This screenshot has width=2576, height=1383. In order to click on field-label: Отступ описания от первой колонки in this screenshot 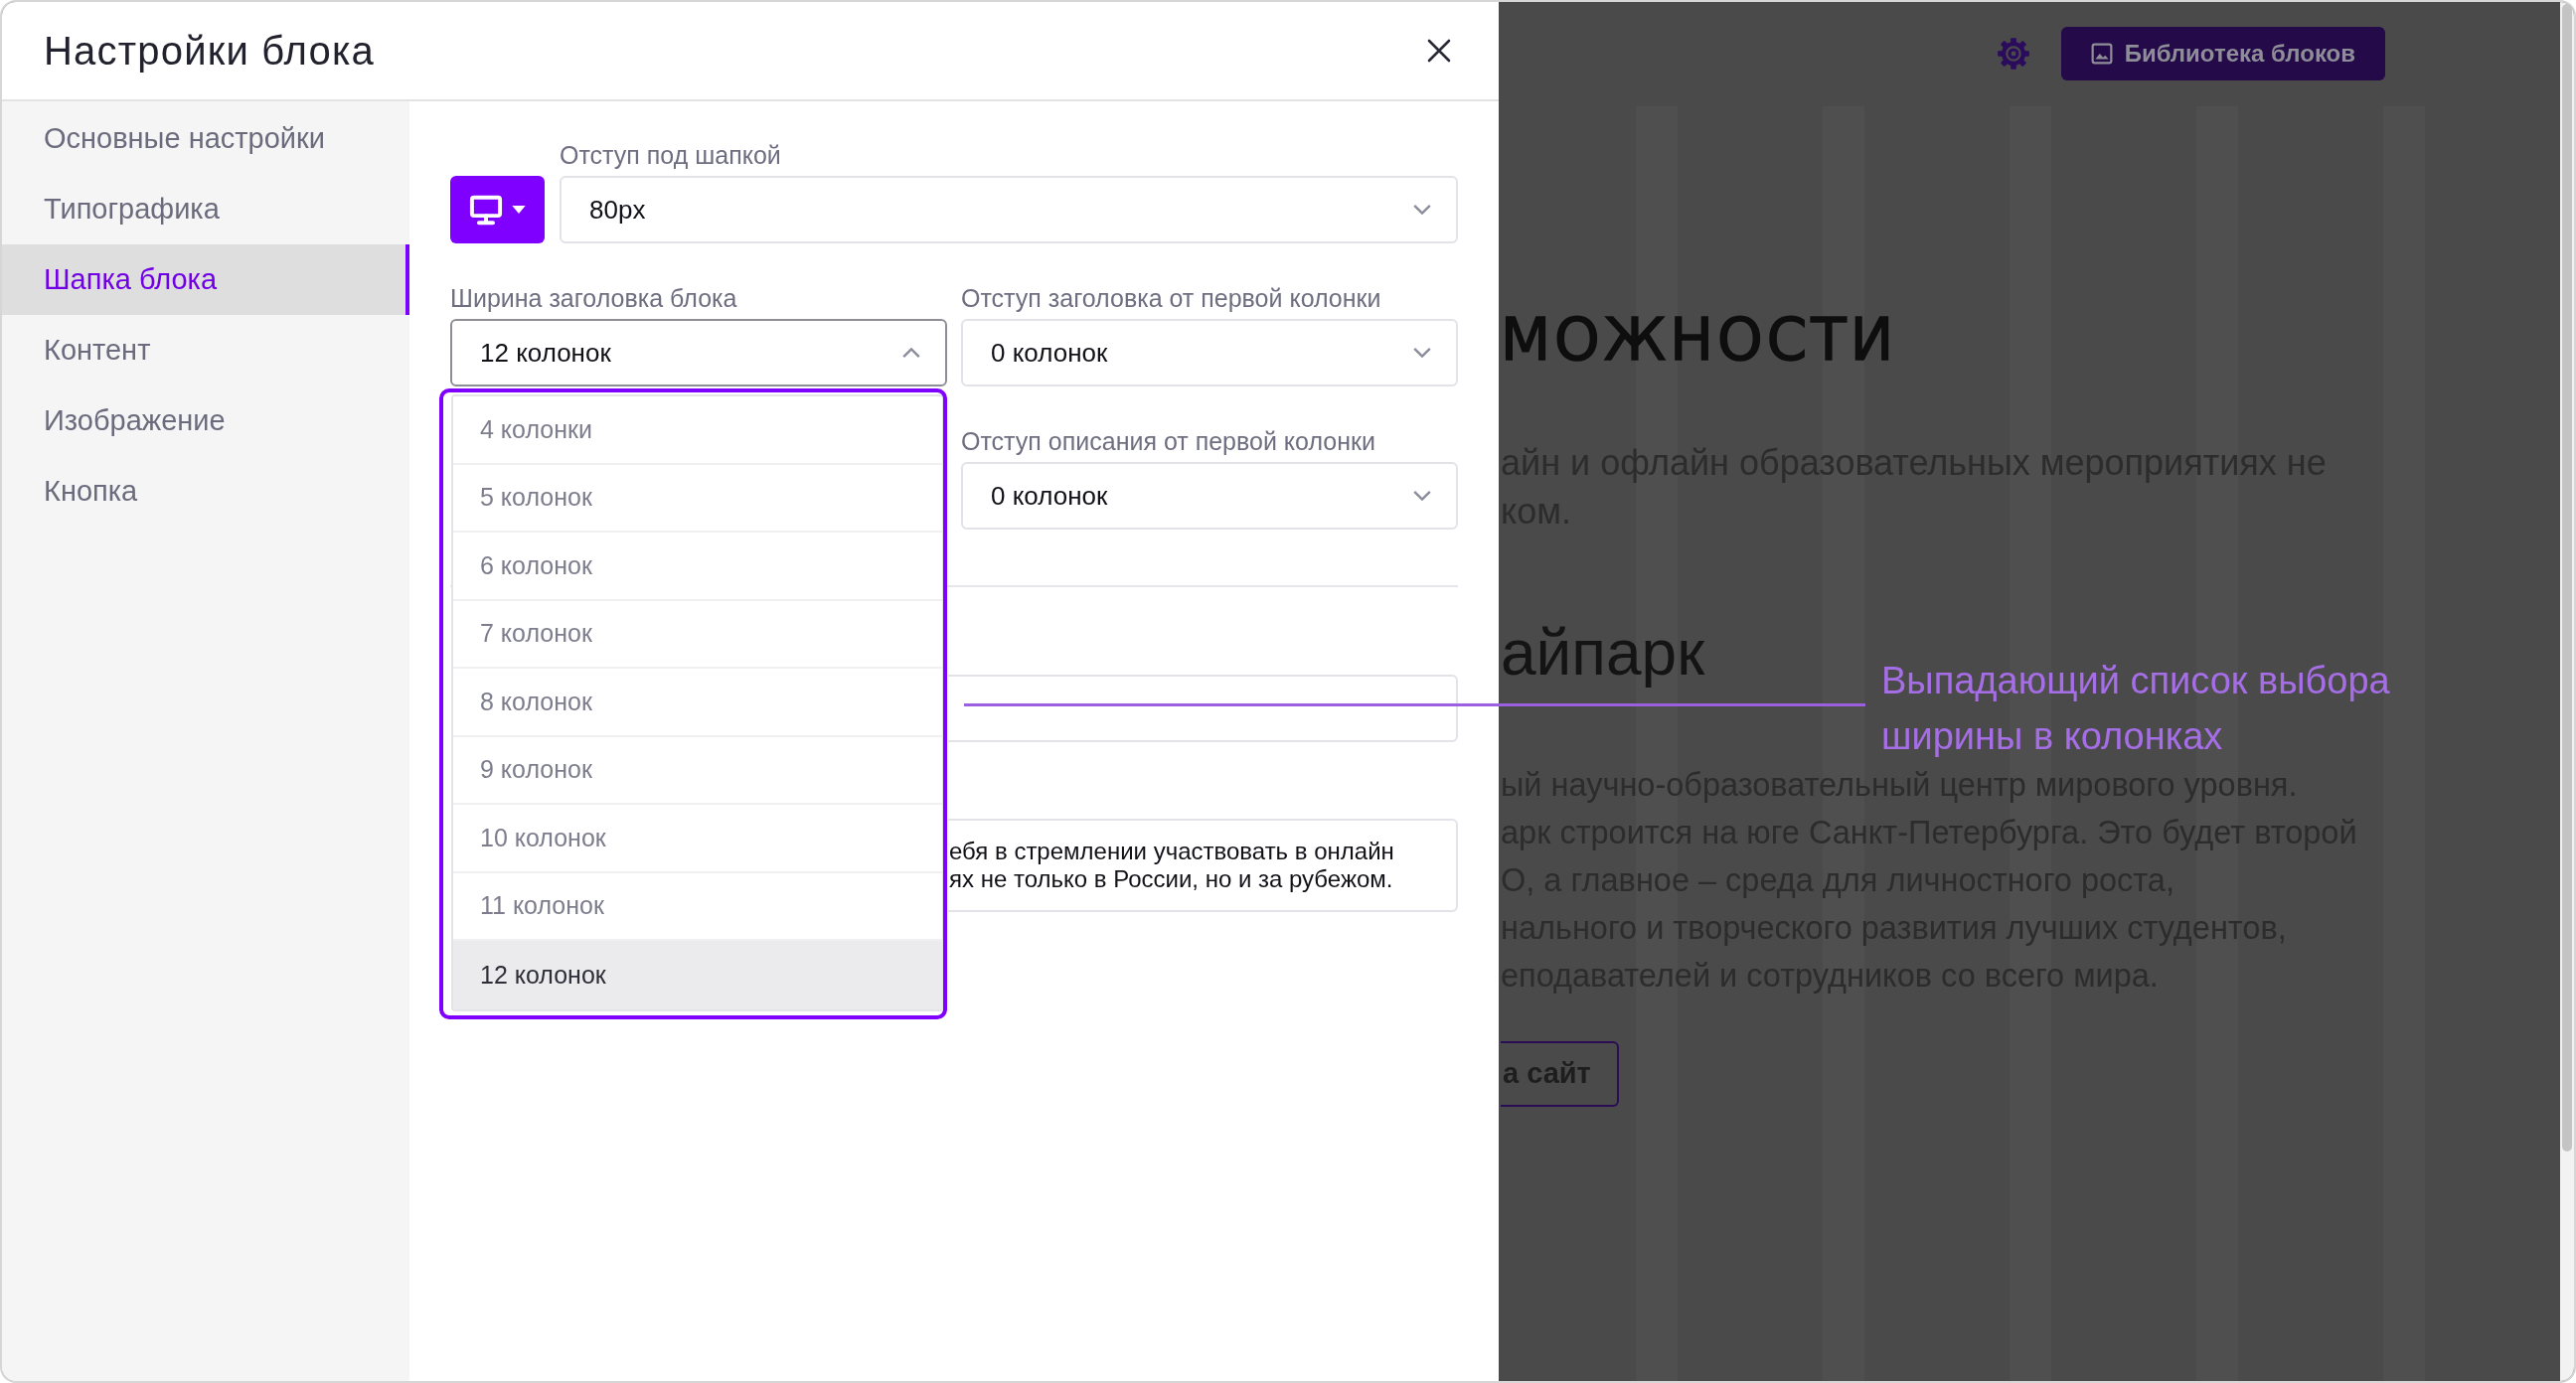, I will do `click(1168, 441)`.